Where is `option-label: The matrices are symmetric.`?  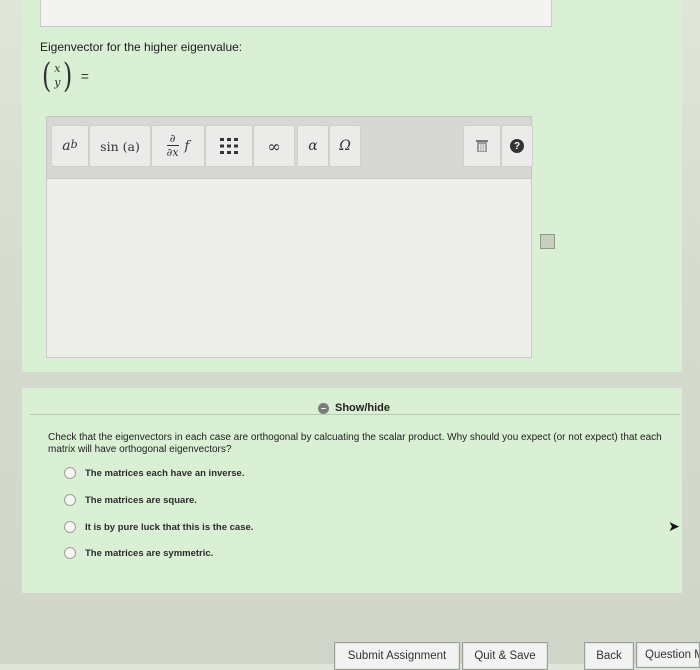 option-label: The matrices are symmetric. is located at coordinates (149, 553).